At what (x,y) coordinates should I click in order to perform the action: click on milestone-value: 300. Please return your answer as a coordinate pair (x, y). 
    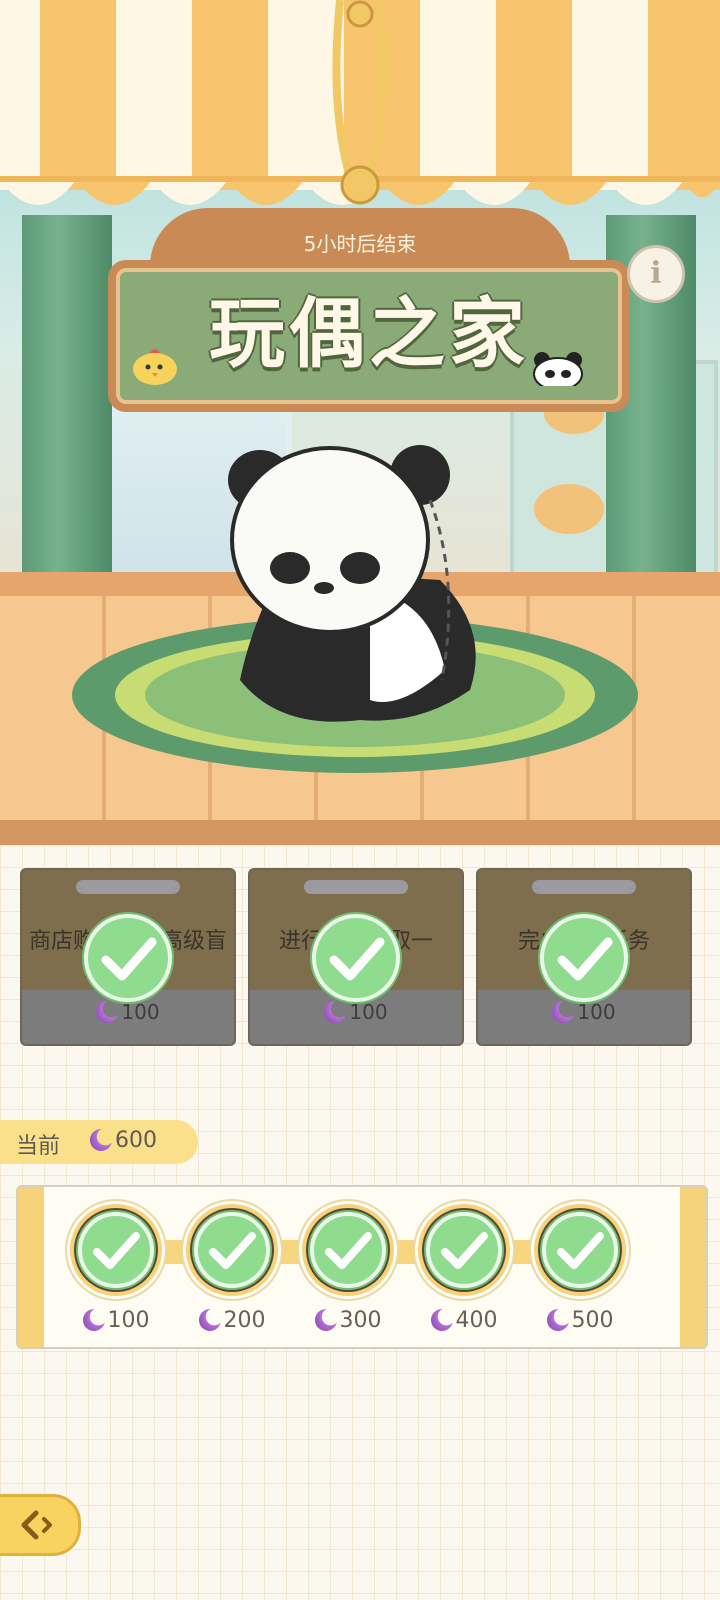
    Looking at the image, I should click on (348, 1320).